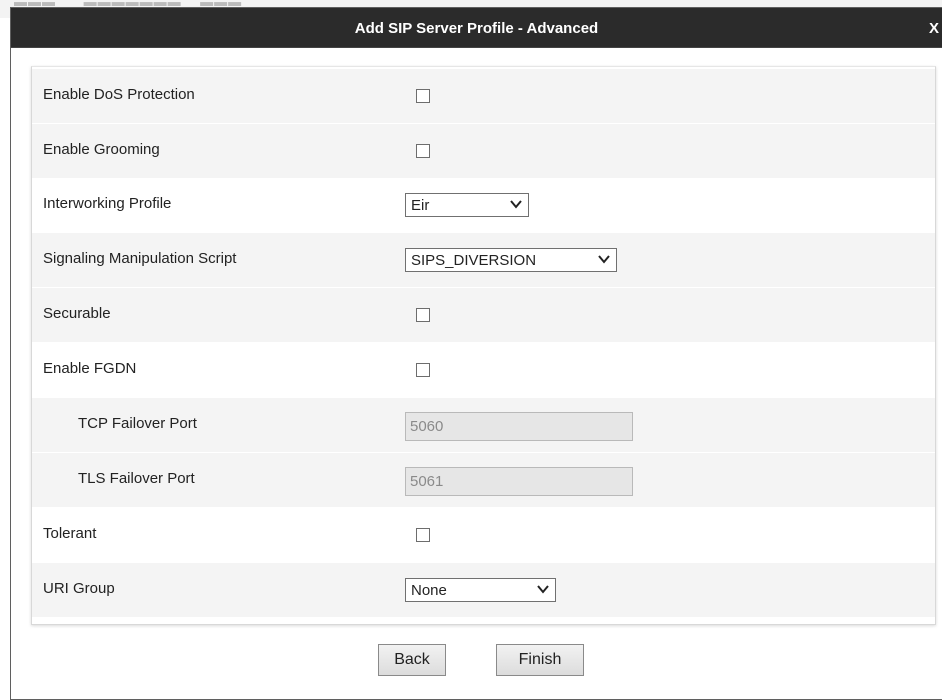 This screenshot has width=942, height=700. What do you see at coordinates (107, 203) in the screenshot?
I see `label-interworking-profile: Interworking Profile` at bounding box center [107, 203].